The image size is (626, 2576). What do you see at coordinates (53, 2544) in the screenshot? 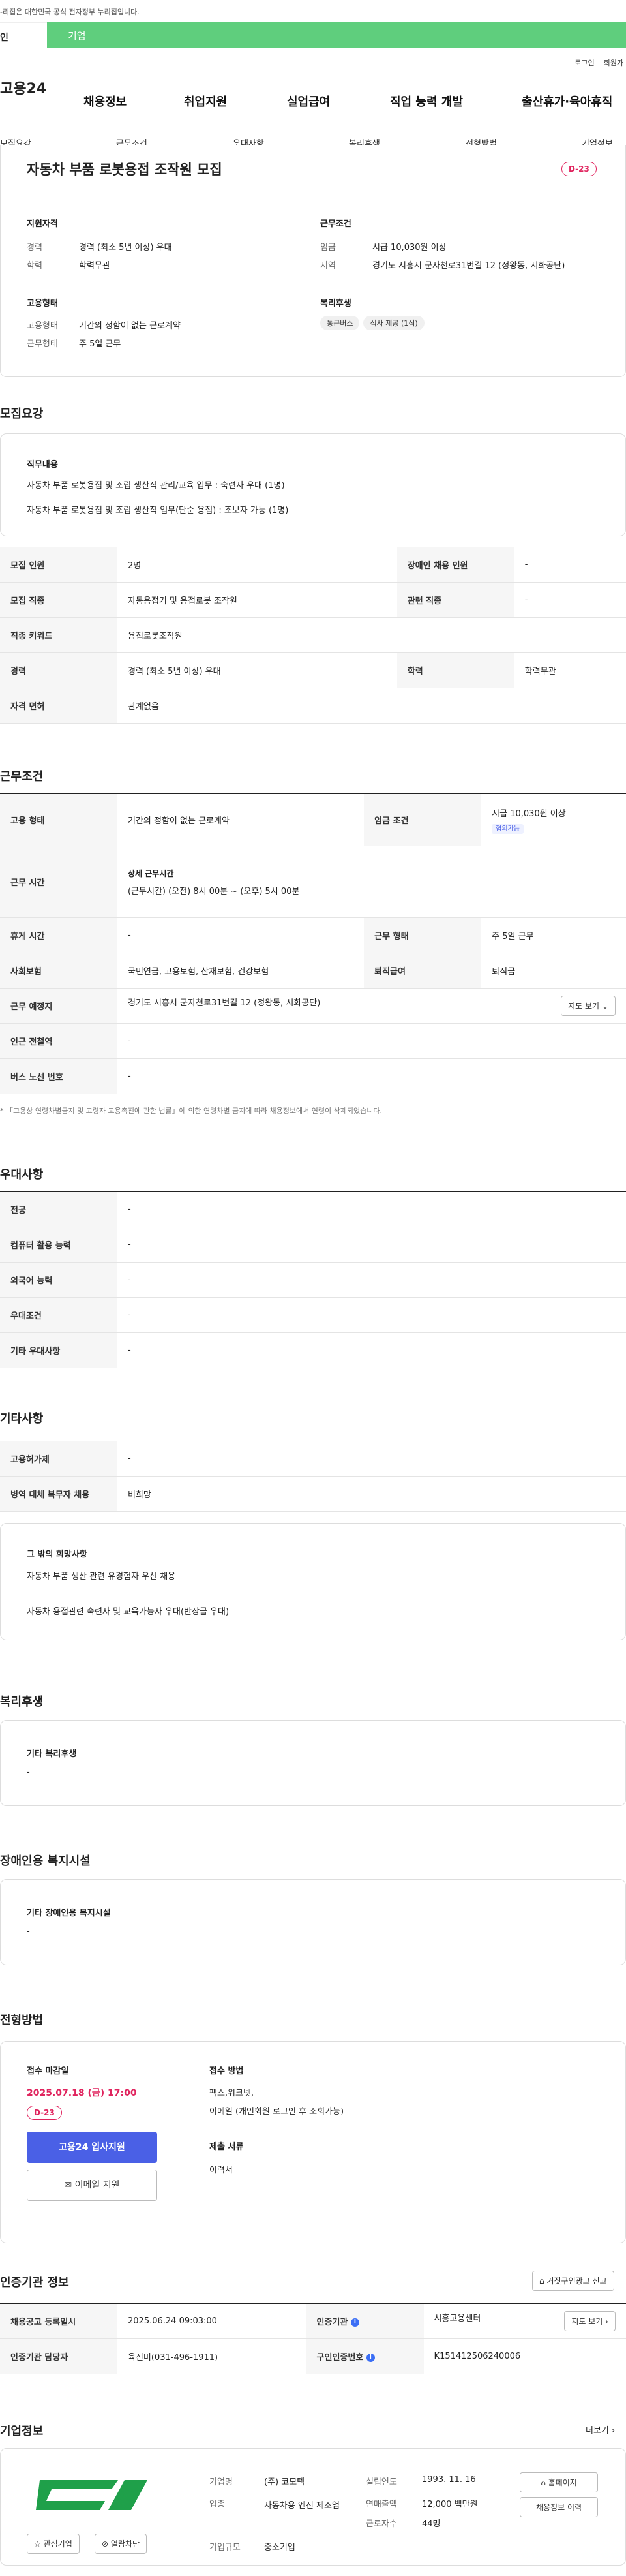
I see `interest-button: ☆ 관심기업` at bounding box center [53, 2544].